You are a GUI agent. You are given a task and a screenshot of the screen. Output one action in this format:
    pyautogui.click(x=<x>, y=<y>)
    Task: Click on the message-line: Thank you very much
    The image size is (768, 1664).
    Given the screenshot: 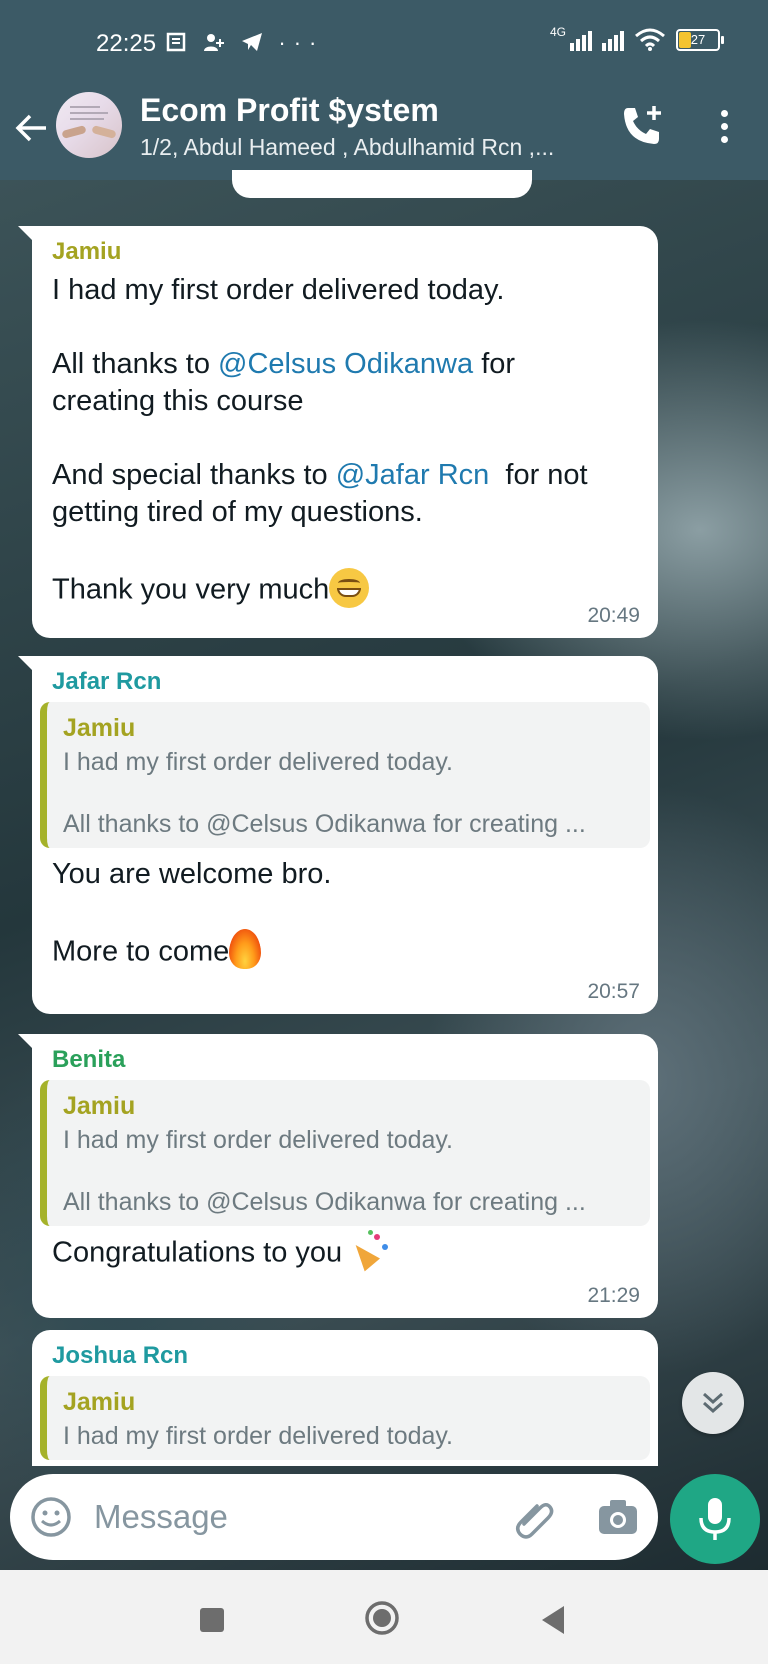 What is the action you would take?
    pyautogui.click(x=345, y=589)
    